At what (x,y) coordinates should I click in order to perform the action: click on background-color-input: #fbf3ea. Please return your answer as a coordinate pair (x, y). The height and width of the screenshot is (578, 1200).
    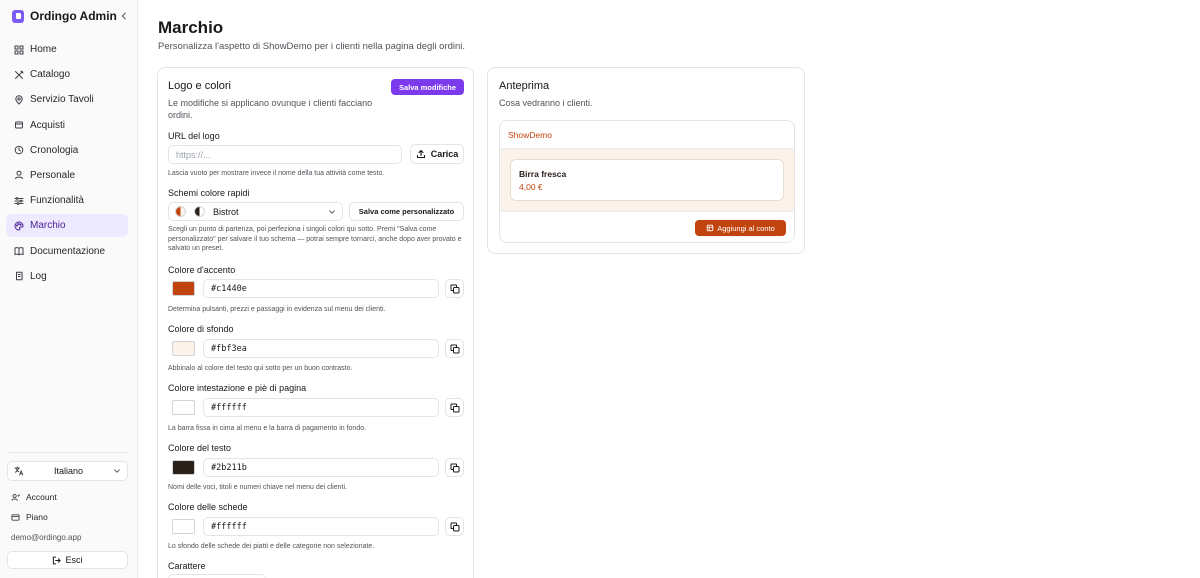
    Looking at the image, I should click on (321, 348).